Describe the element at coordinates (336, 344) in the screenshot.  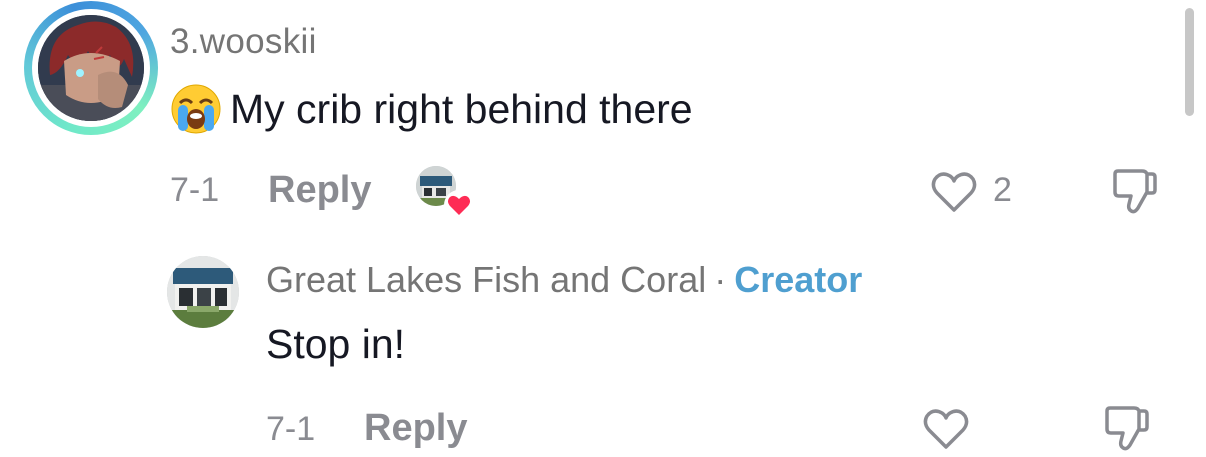
I see `reply-text: Stop in!` at that location.